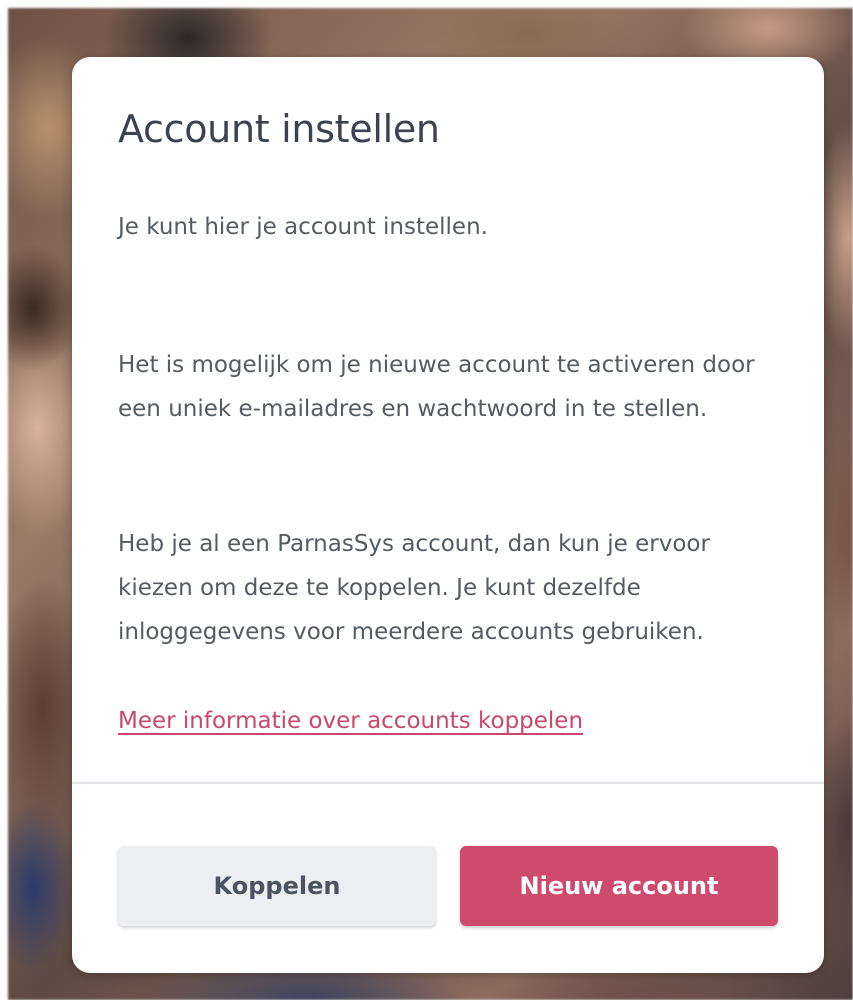 The height and width of the screenshot is (1000, 853). Describe the element at coordinates (619, 886) in the screenshot. I see `new-account-button: Nieuw account` at that location.